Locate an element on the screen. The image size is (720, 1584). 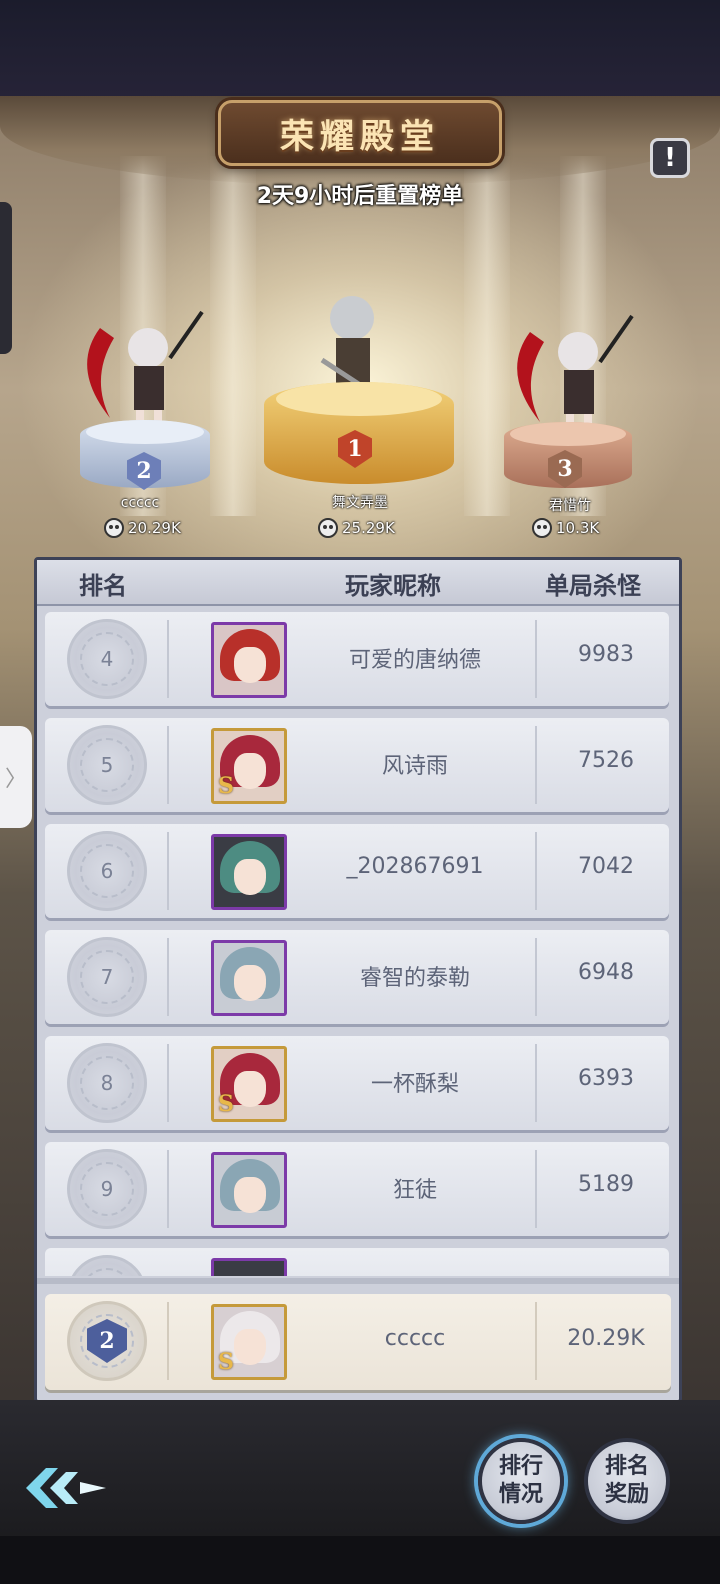
rank-number: 9 is located at coordinates (107, 1189).